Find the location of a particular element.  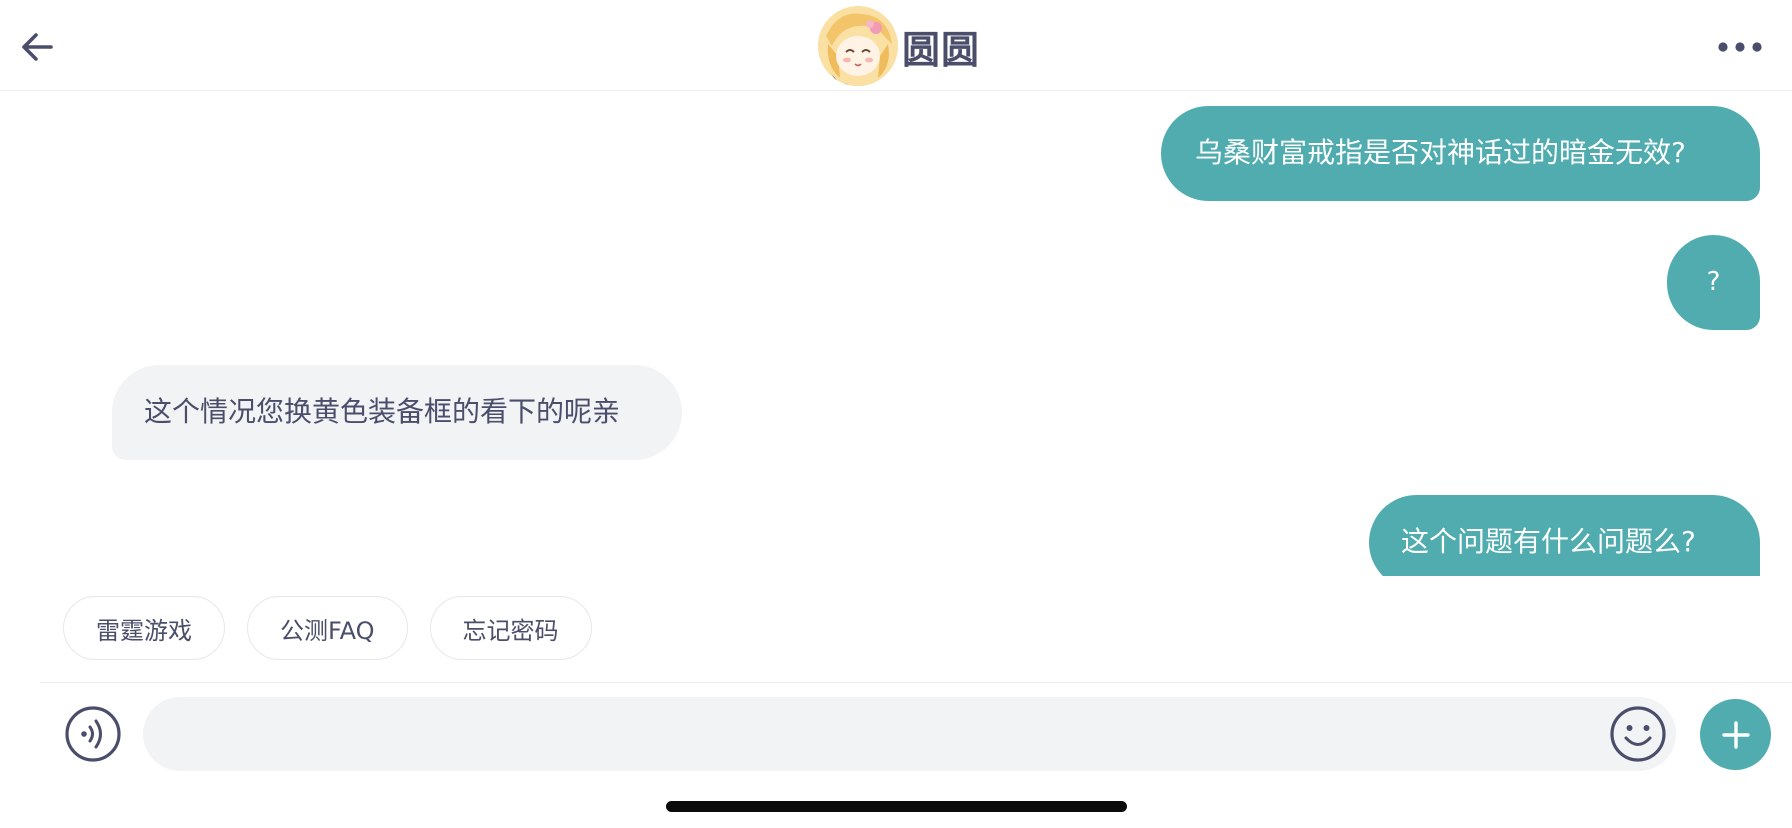

header: 圆圆 is located at coordinates (896, 45).